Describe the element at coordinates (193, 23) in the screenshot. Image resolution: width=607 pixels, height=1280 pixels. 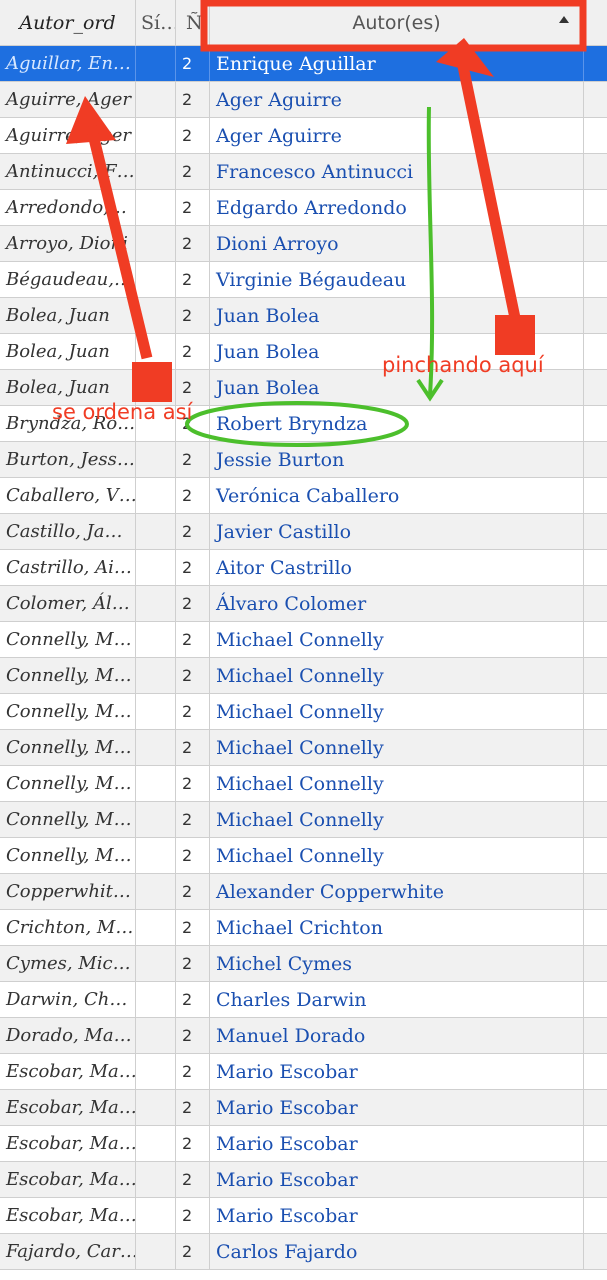
I see `column-header-n: Ñ` at that location.